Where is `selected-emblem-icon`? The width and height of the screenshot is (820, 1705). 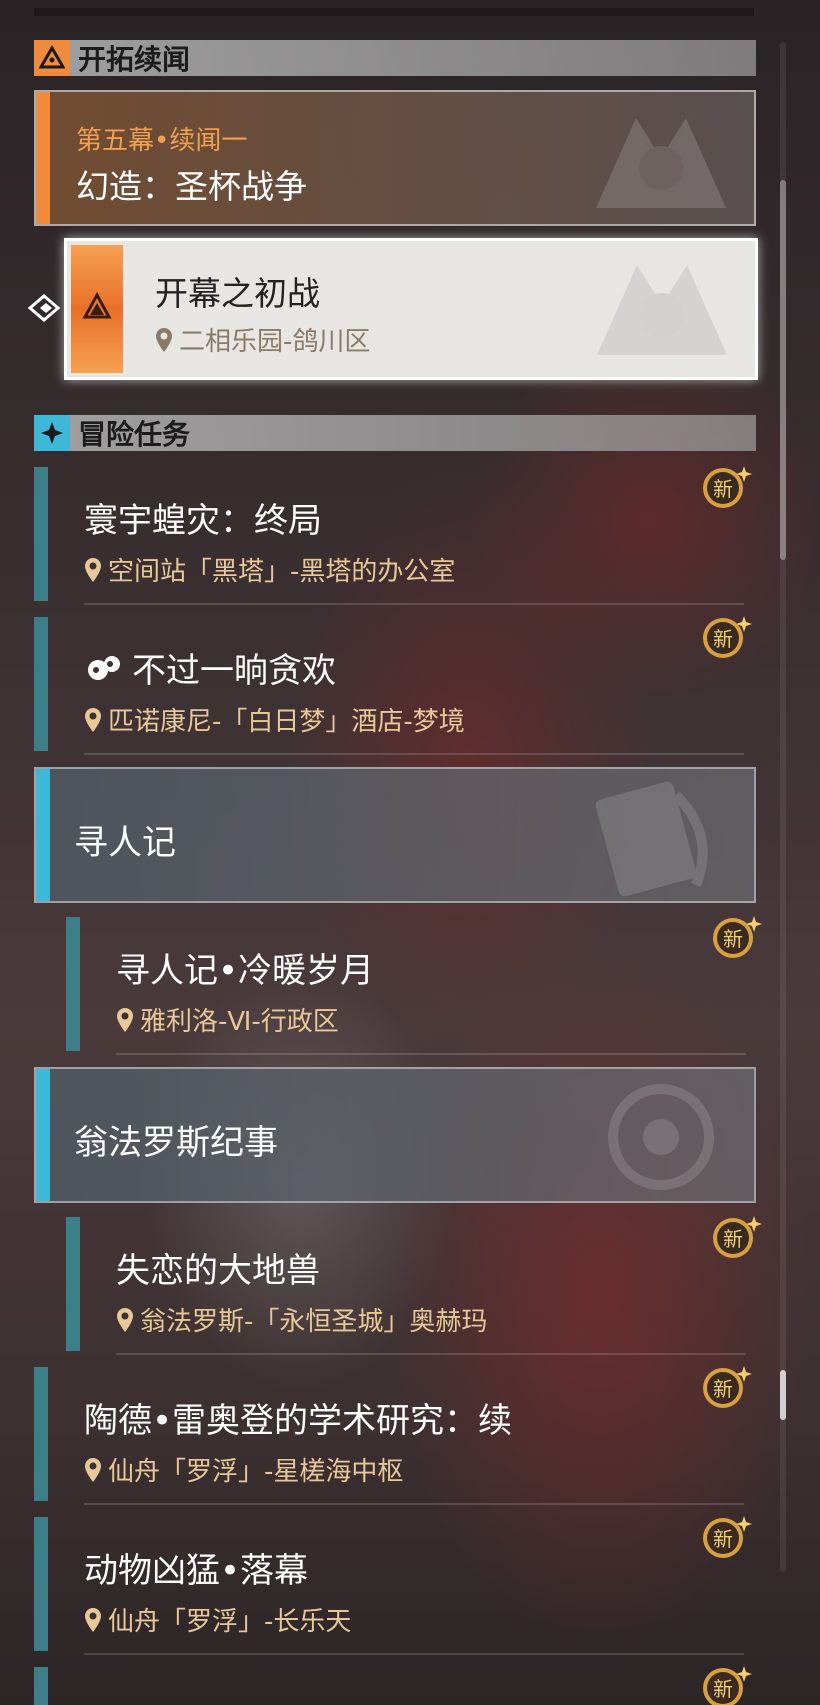
selected-emblem-icon is located at coordinates (662, 310).